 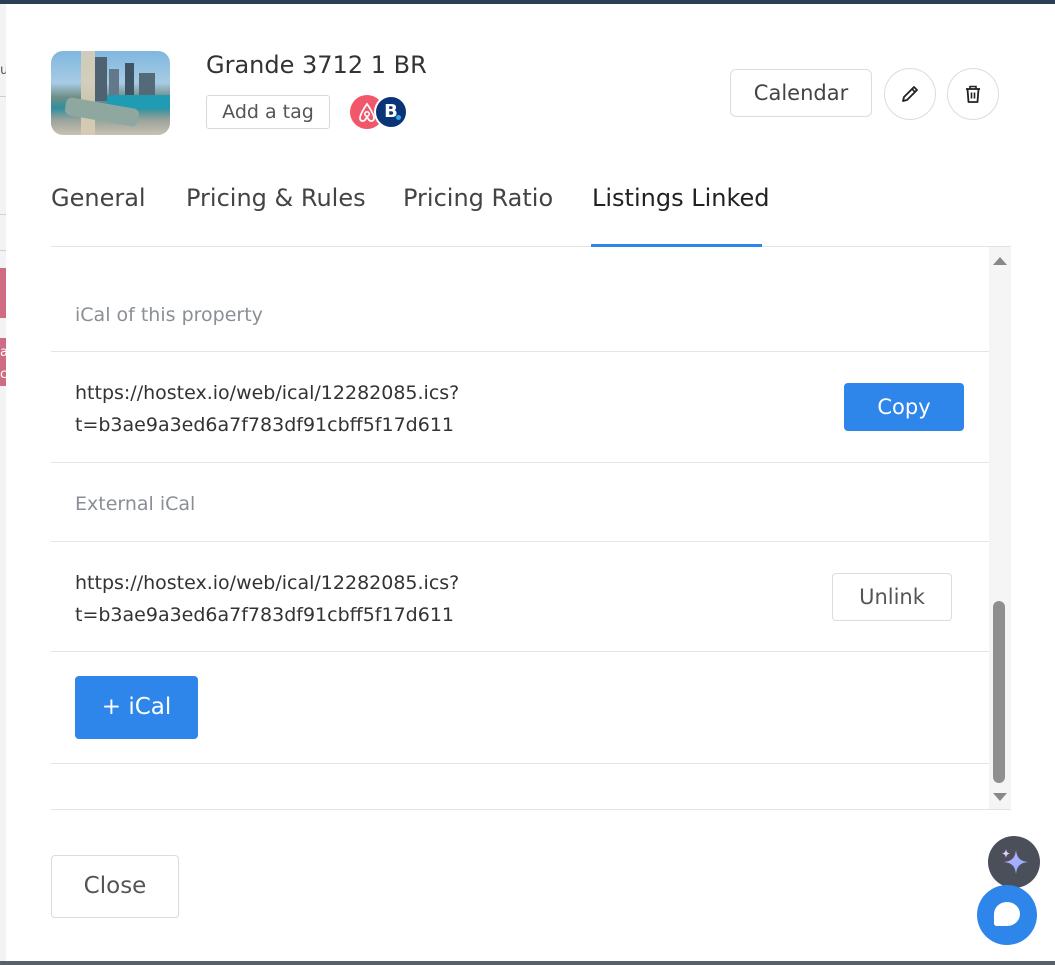 I want to click on trash-icon, so click(x=973, y=94).